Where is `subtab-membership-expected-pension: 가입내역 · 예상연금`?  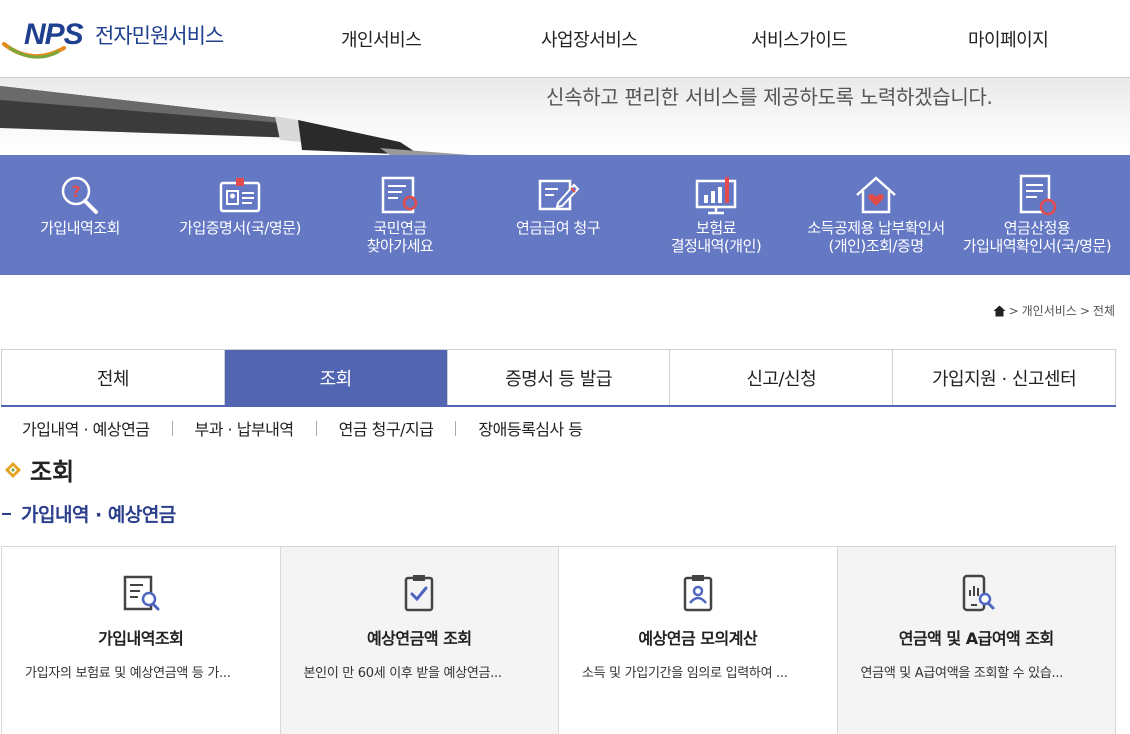 subtab-membership-expected-pension: 가입내역 · 예상연금 is located at coordinates (86, 428).